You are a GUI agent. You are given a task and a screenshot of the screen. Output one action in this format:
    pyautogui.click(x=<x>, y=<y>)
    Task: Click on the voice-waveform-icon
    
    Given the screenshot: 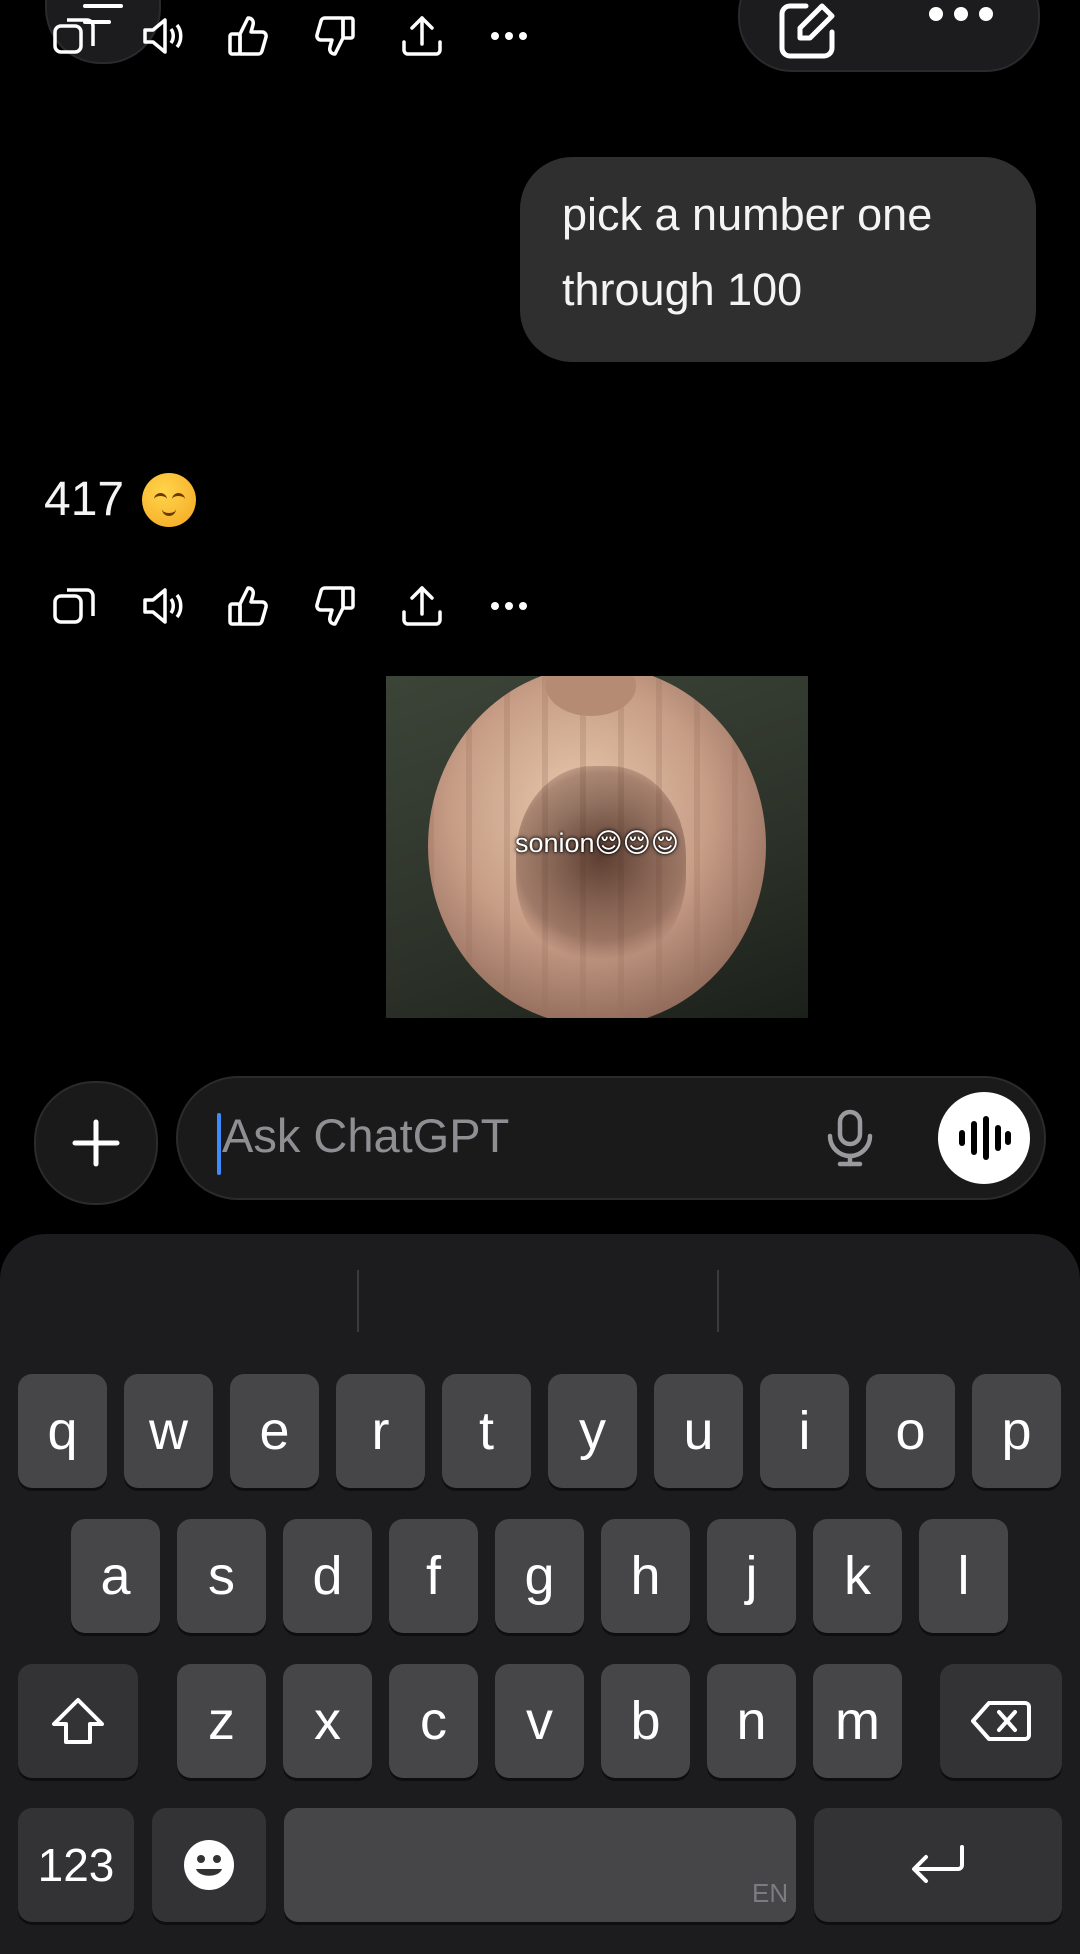 What is the action you would take?
    pyautogui.click(x=984, y=1138)
    